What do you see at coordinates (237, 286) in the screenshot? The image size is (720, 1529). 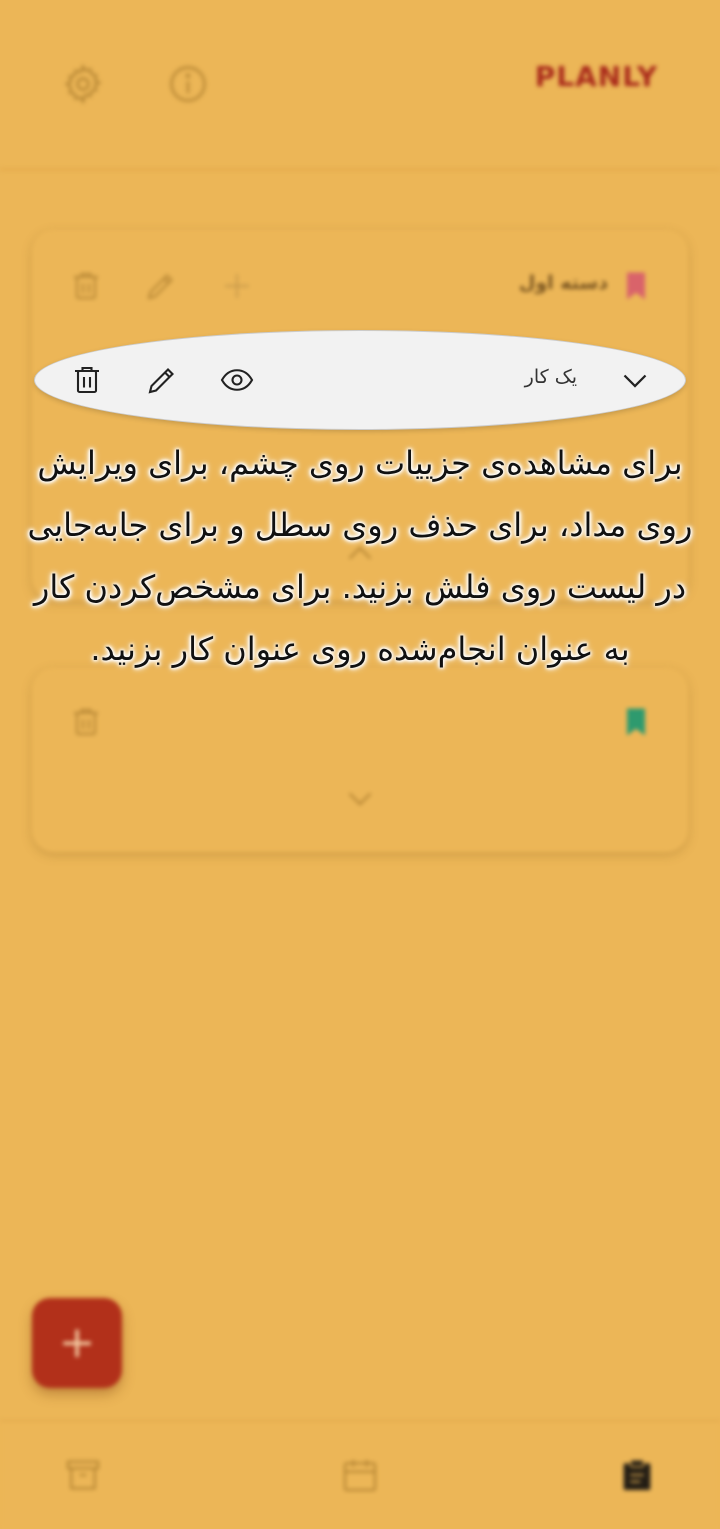 I see `add-task-icon` at bounding box center [237, 286].